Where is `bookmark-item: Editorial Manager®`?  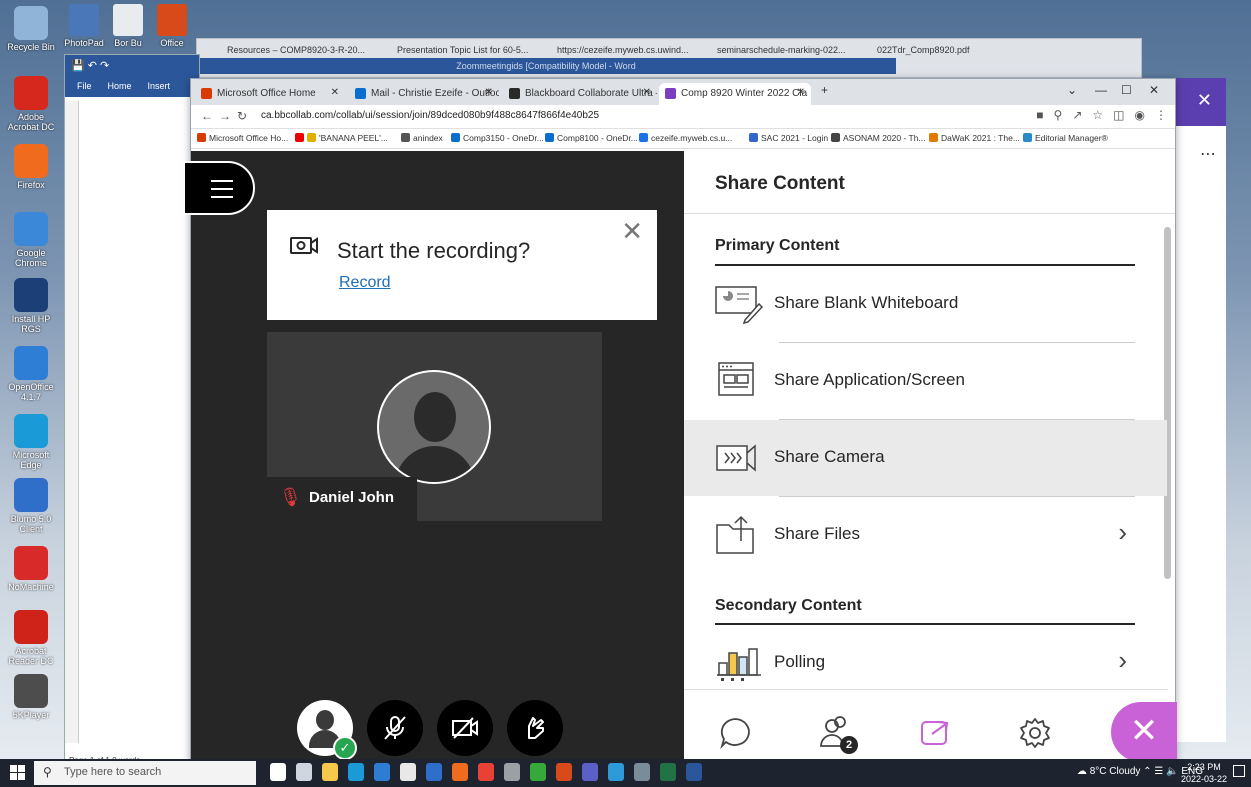 bookmark-item: Editorial Manager® is located at coordinates (1065, 138).